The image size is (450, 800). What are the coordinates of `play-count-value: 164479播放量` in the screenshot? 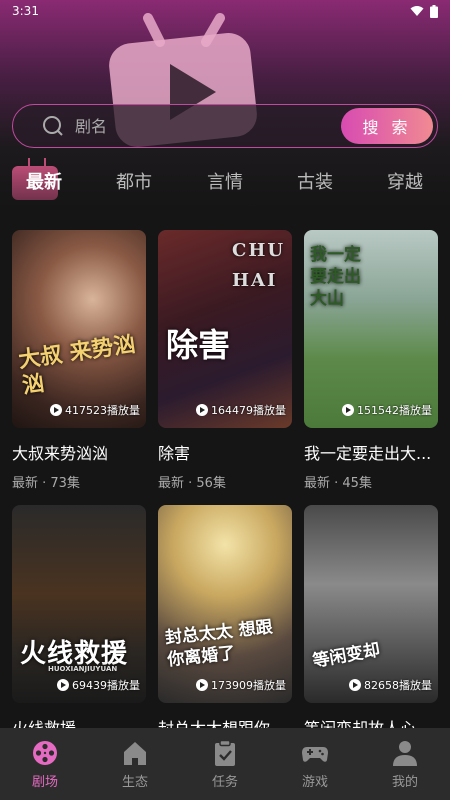 It's located at (248, 410).